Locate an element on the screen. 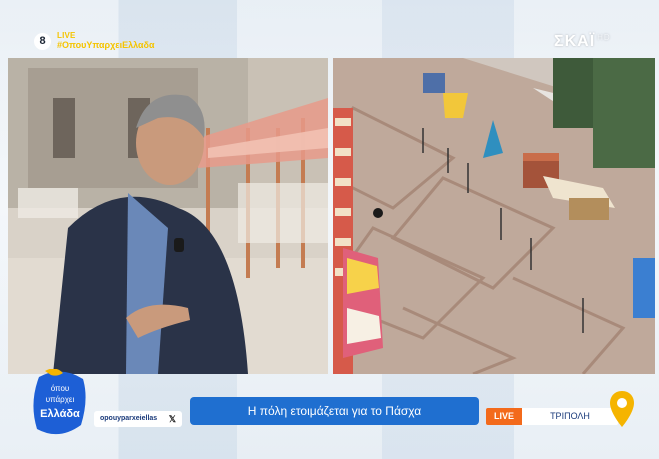 This screenshot has width=659, height=459. brand-line-3: Ελλάδα is located at coordinates (60, 414).